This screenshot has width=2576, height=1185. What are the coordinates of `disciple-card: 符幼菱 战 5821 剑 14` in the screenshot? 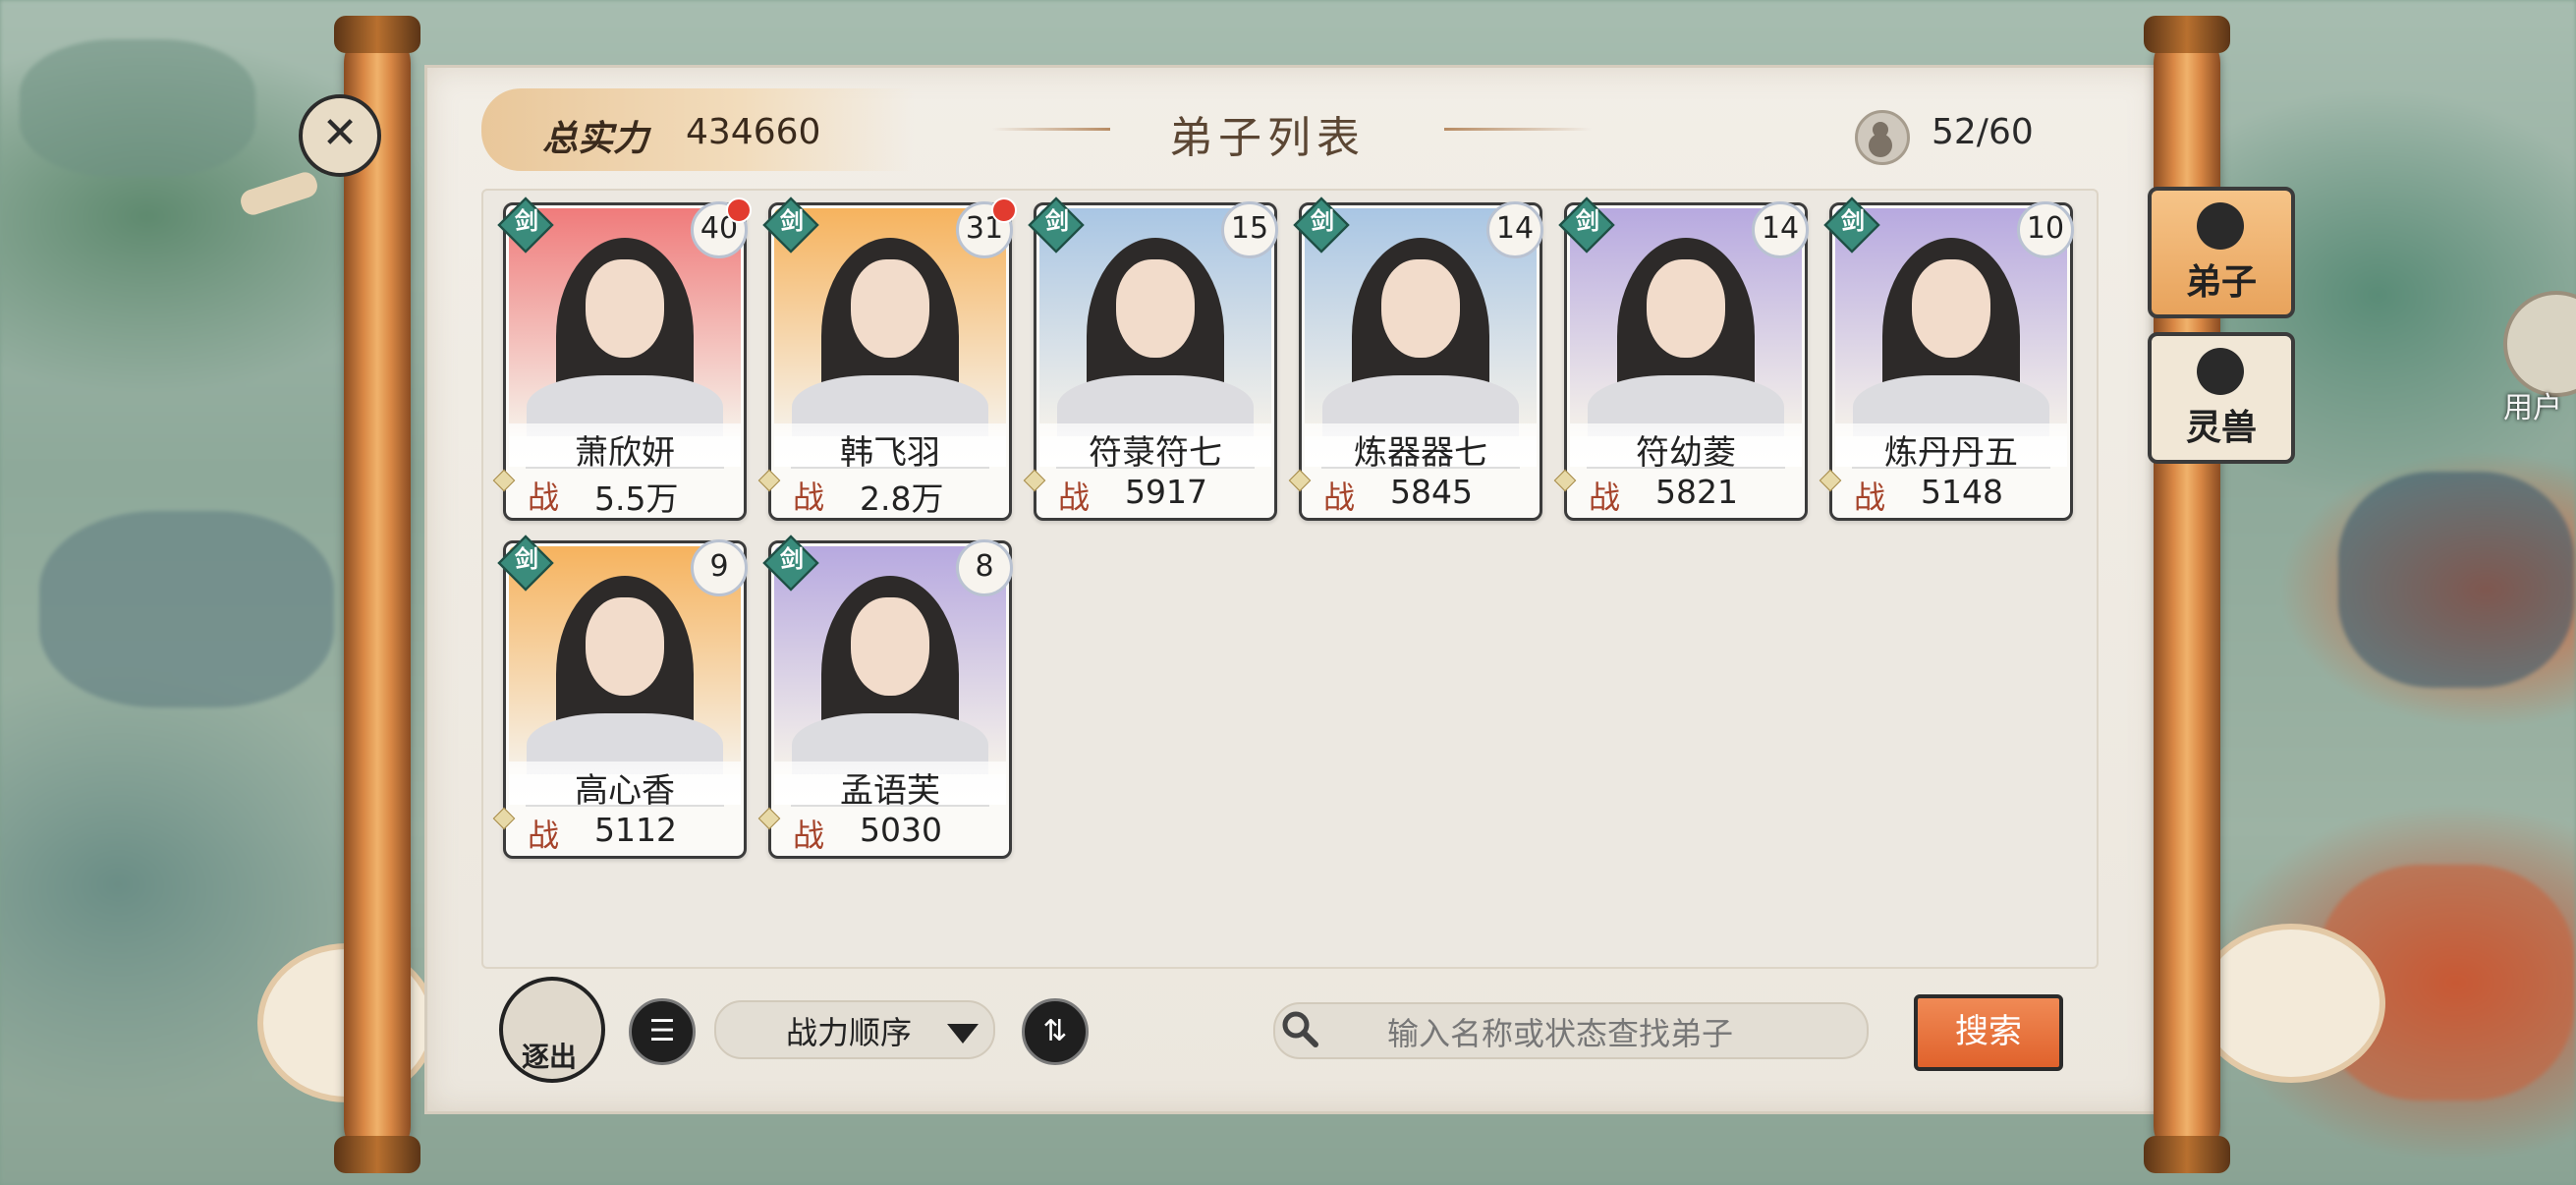 It's located at (1681, 359).